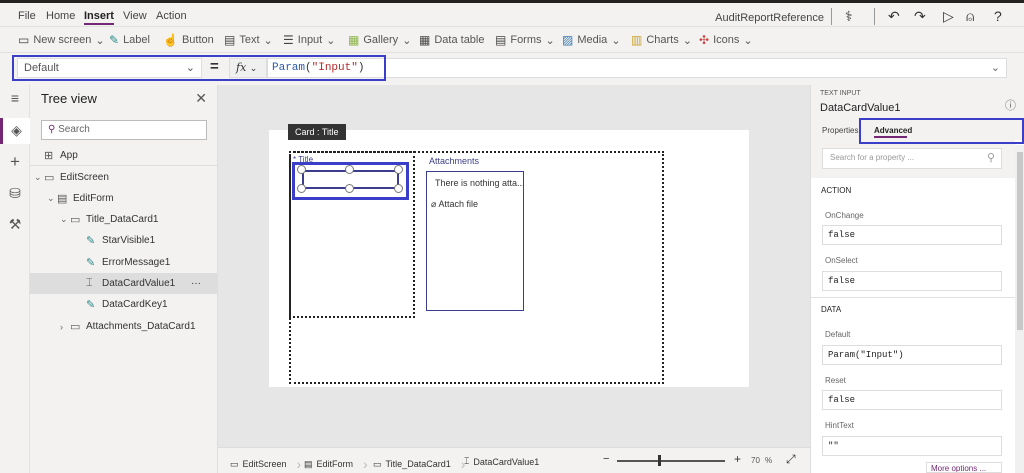 The image size is (1024, 473). Describe the element at coordinates (660, 460) in the screenshot. I see `zoom-slider-thumb` at that location.